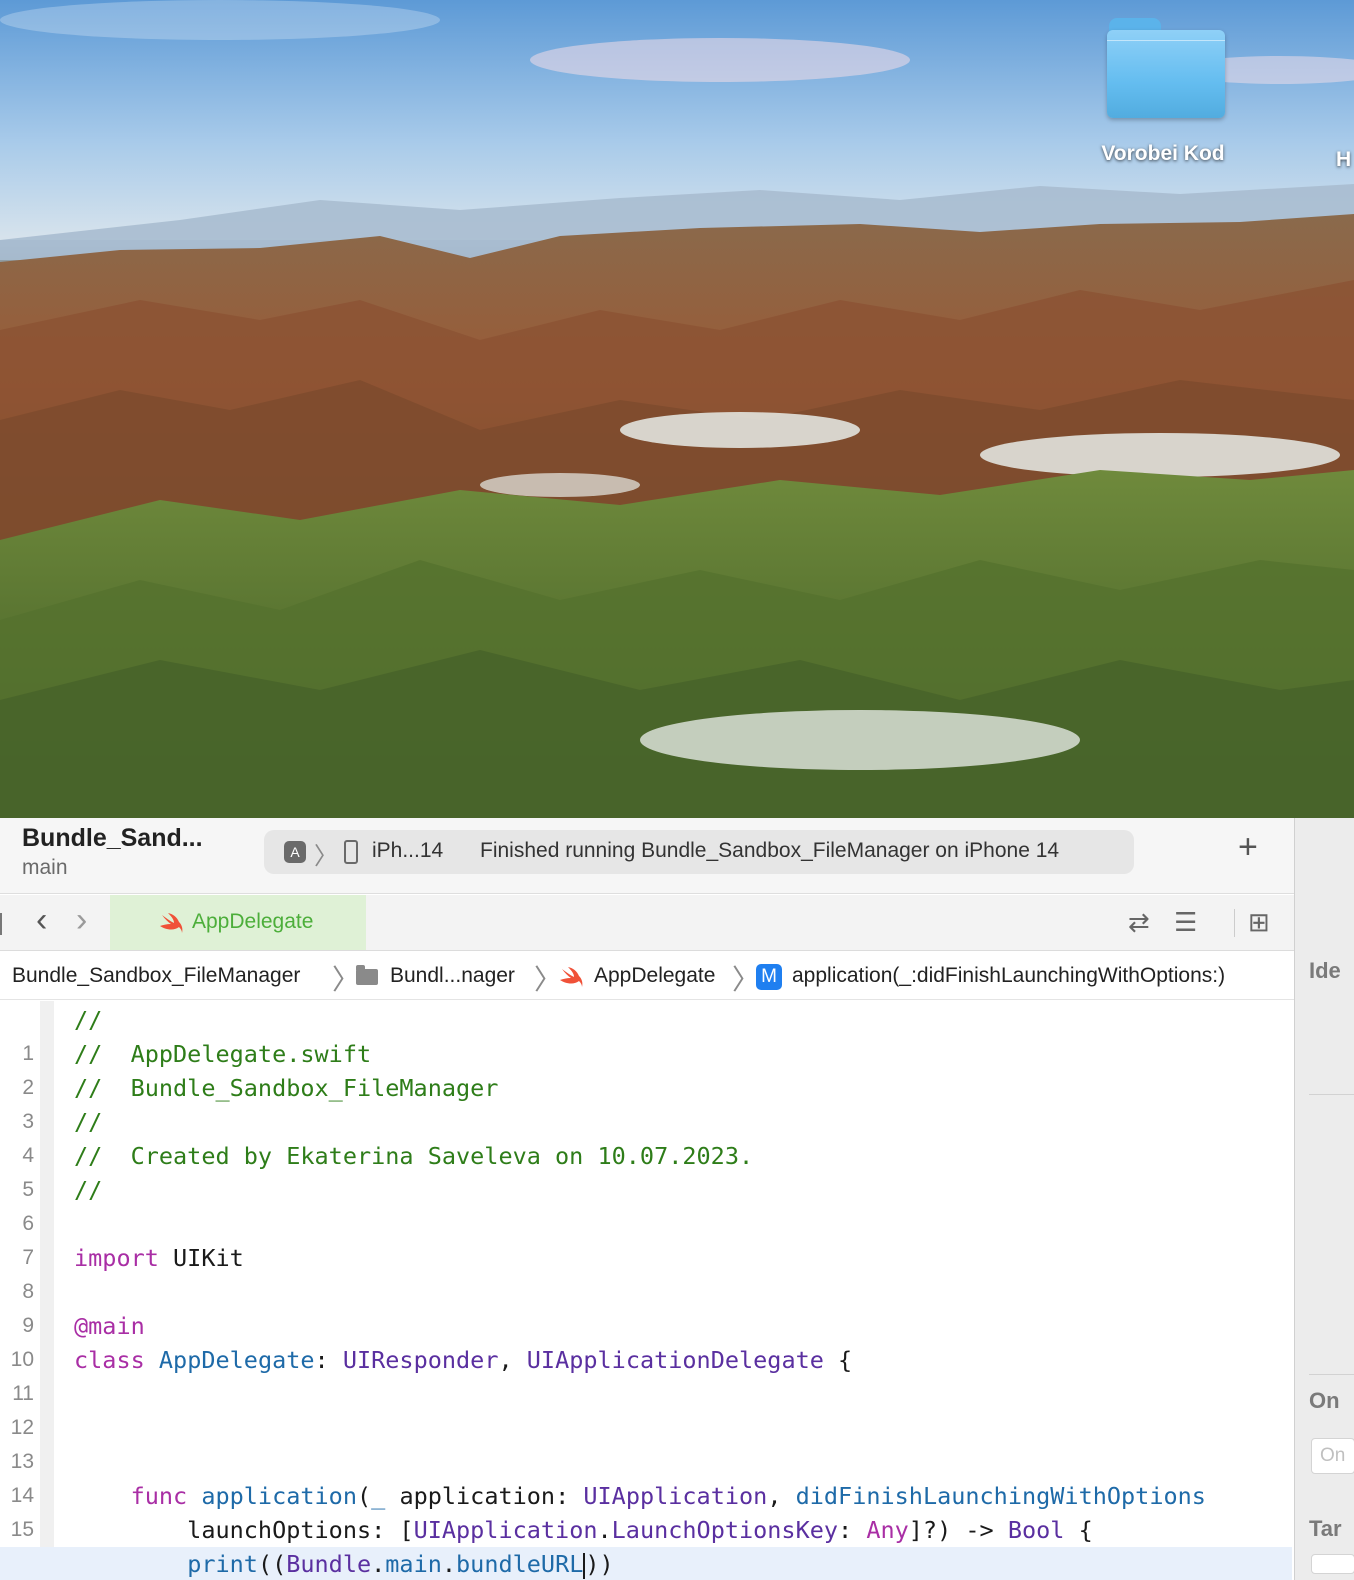 The height and width of the screenshot is (1580, 1354). I want to click on code-line: 13, so click(646, 1442).